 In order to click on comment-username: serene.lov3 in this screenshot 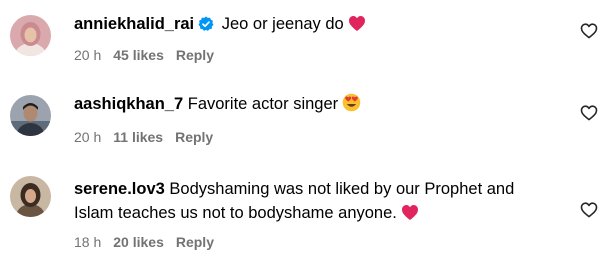, I will do `click(119, 189)`.